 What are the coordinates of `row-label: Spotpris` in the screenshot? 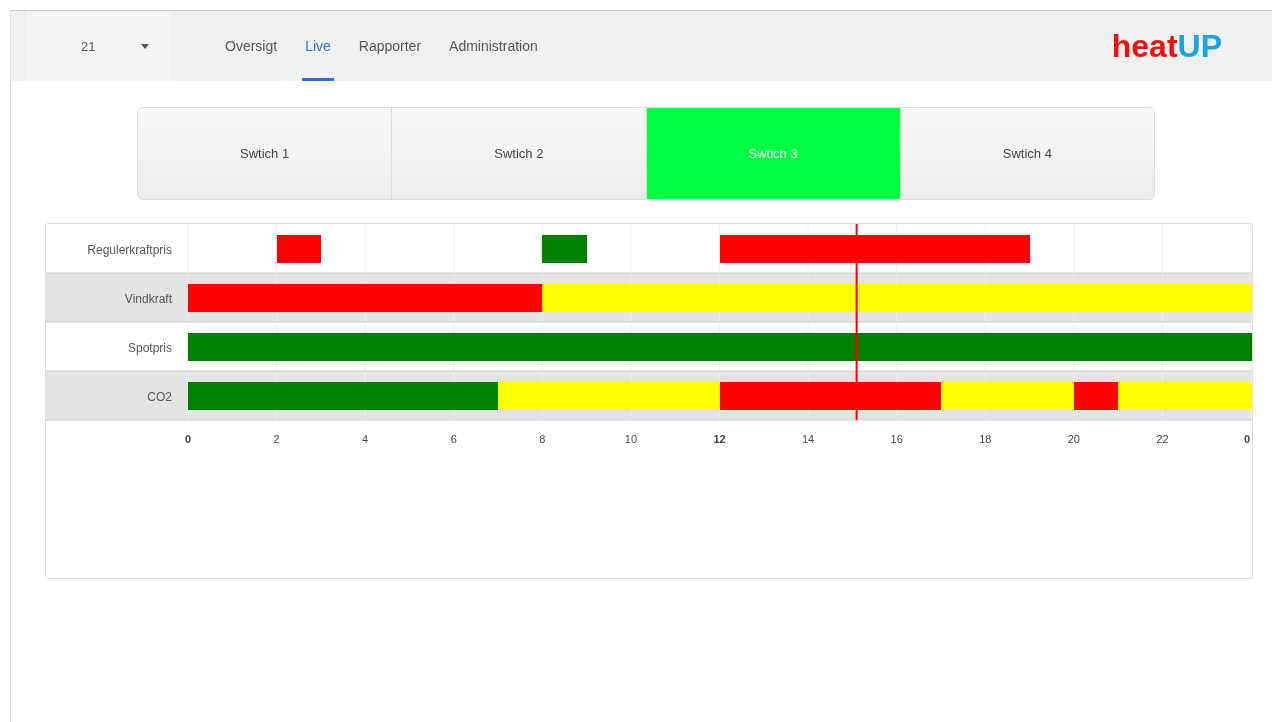 It's located at (149, 348).